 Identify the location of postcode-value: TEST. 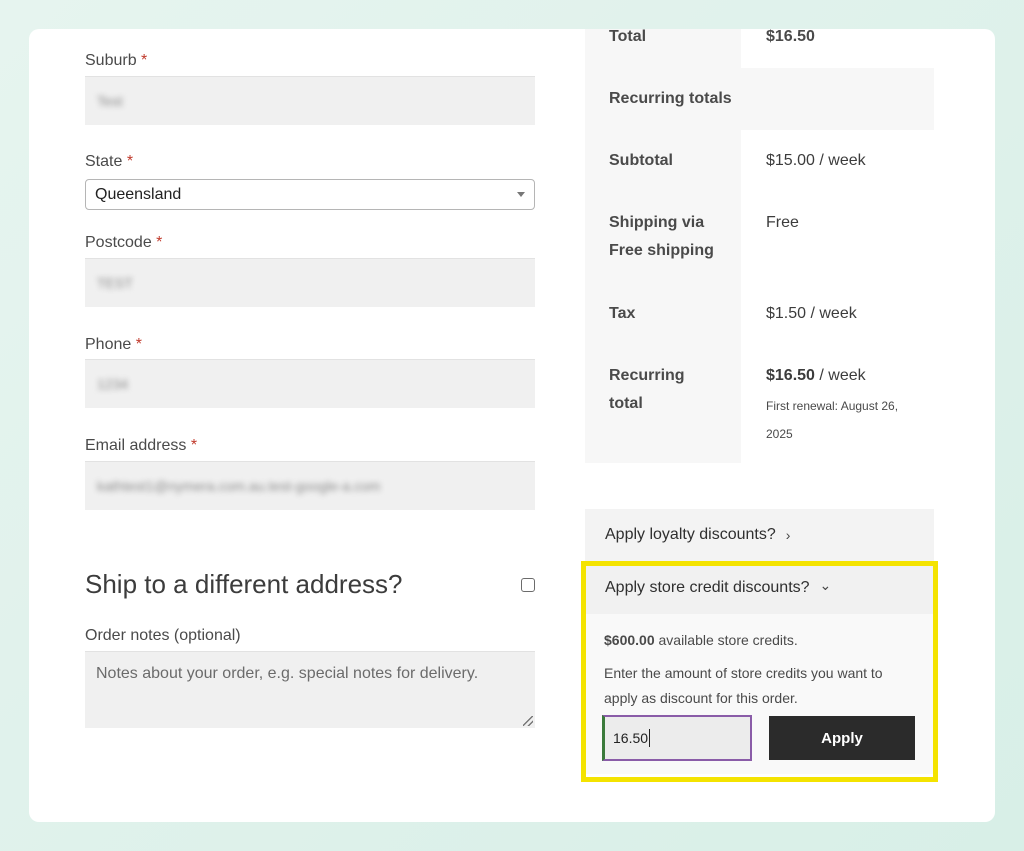
(115, 283).